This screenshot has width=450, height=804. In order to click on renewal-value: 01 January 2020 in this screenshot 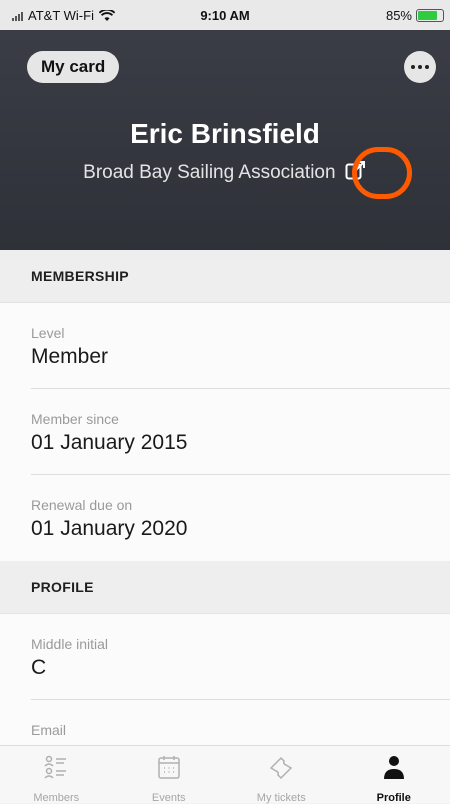, I will do `click(109, 529)`.